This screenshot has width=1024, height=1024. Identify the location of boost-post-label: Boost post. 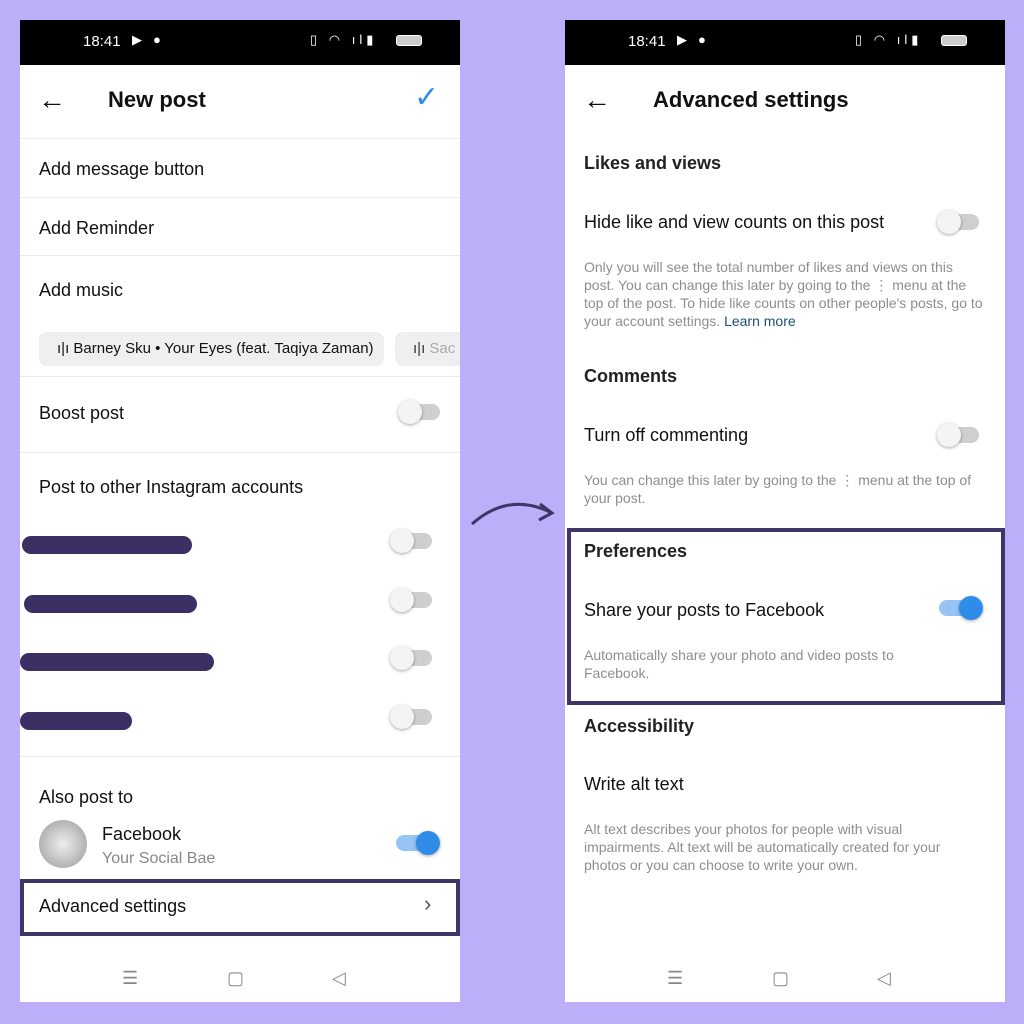
(82, 413).